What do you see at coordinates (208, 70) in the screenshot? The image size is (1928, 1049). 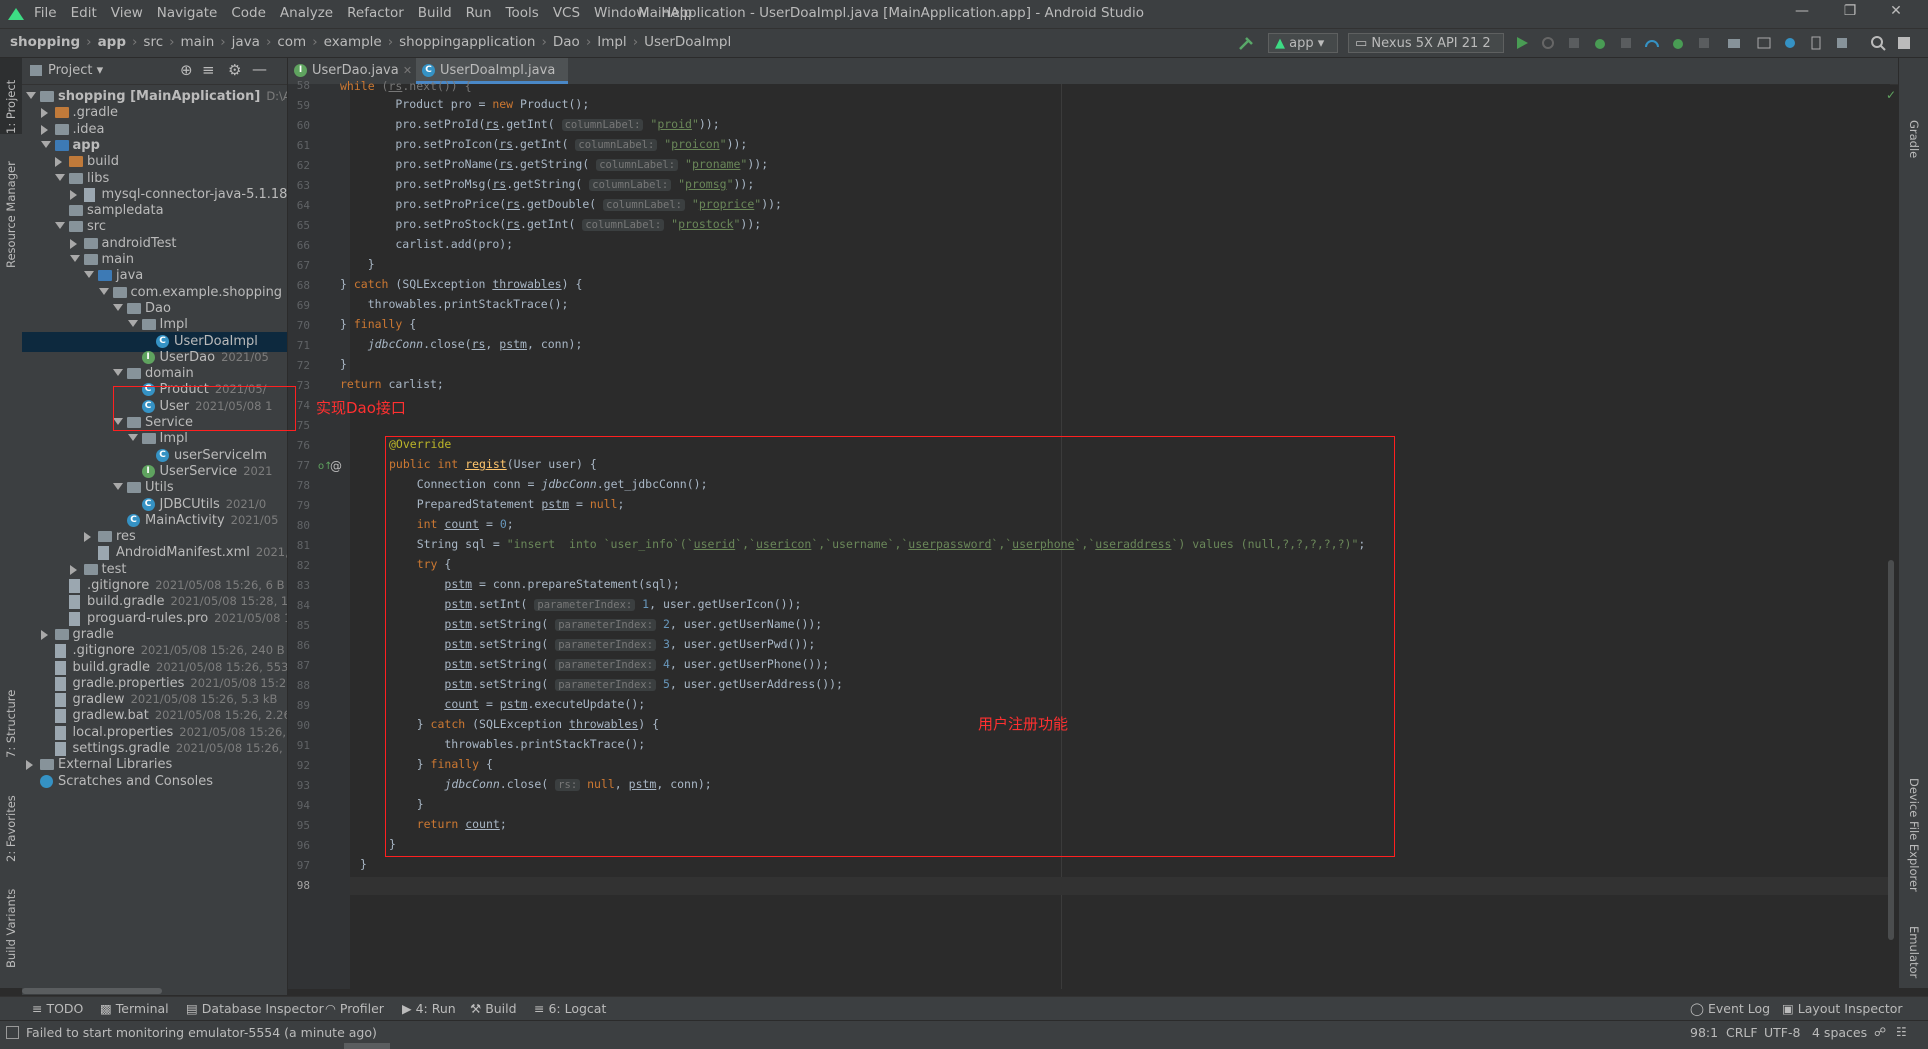 I see `collapse-all-icon: ≡` at bounding box center [208, 70].